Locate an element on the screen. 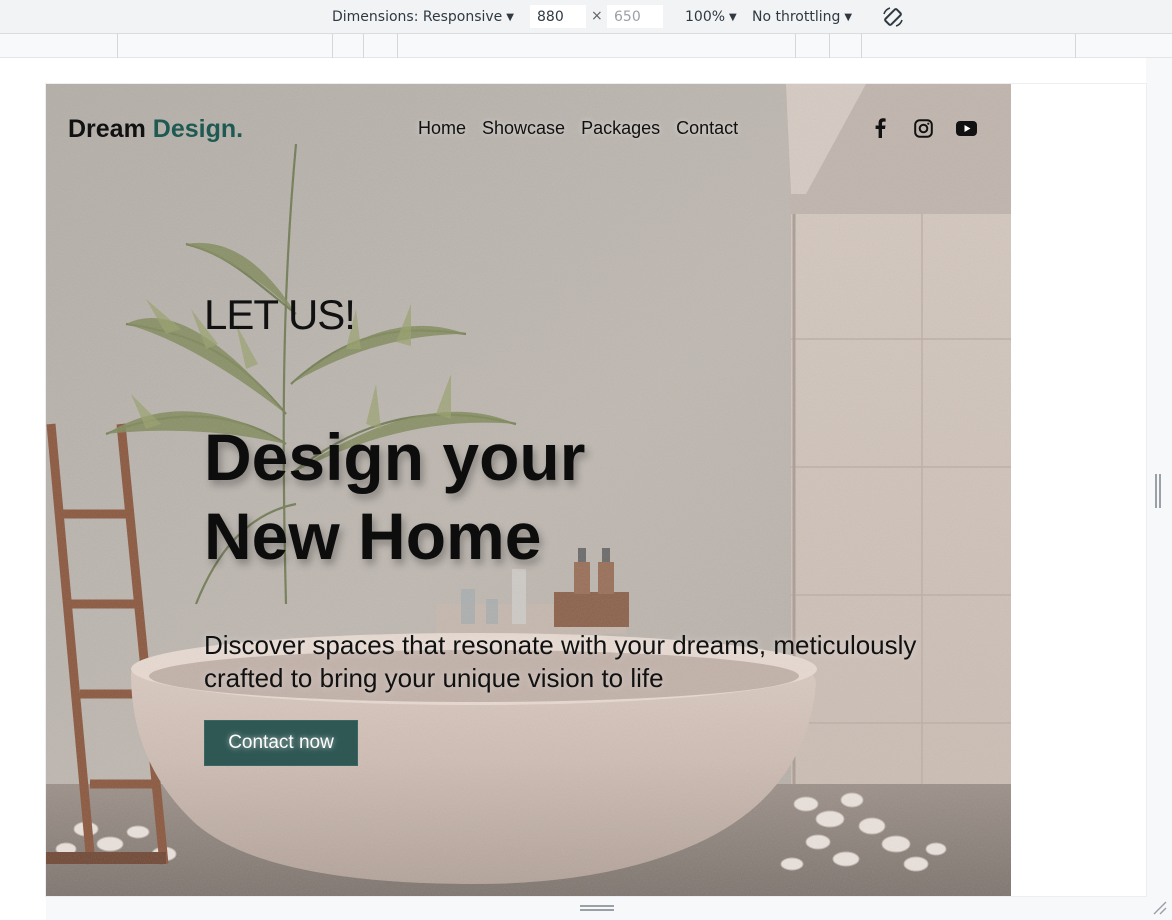  logo-accent-text: Design. is located at coordinates (198, 129).